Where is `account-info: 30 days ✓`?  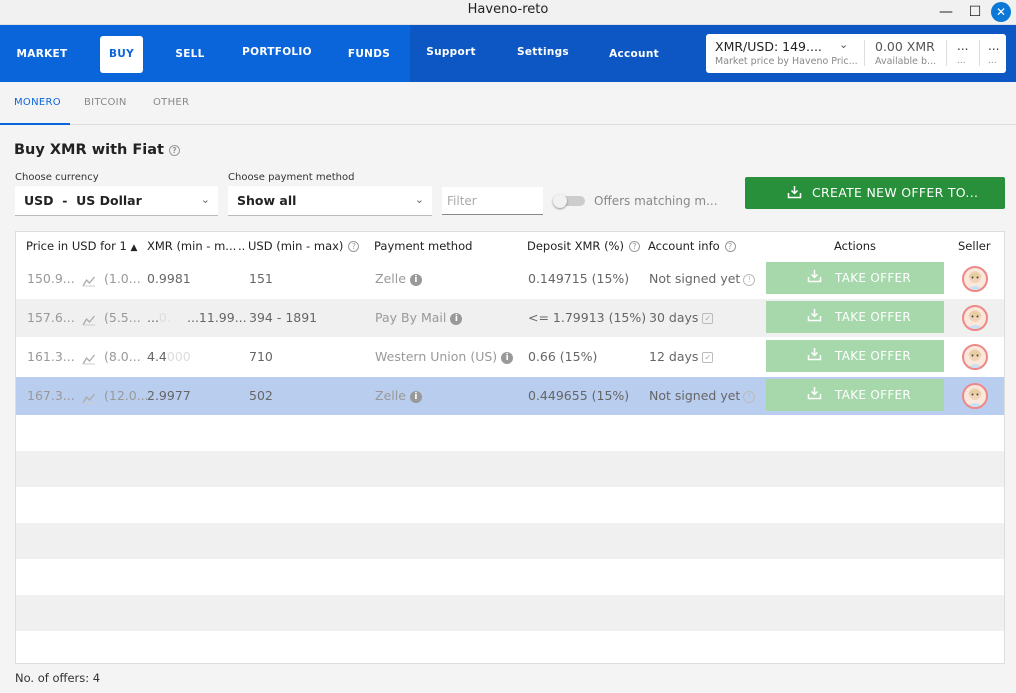
account-info: 30 days ✓ is located at coordinates (681, 317).